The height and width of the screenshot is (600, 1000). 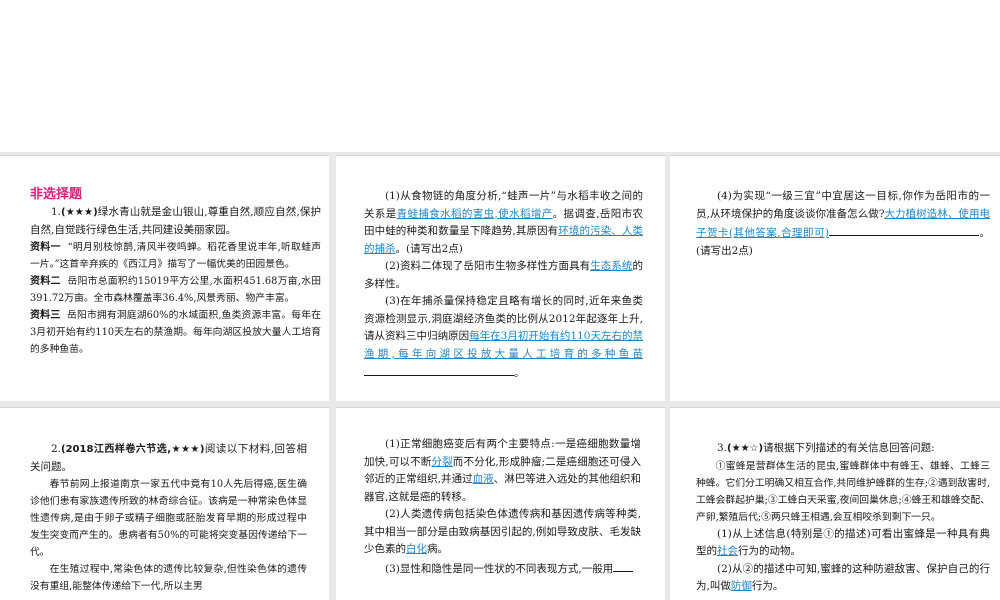 I want to click on answer-text: 青蛙捕食水稻的害虫,使水稻增产, so click(x=474, y=213).